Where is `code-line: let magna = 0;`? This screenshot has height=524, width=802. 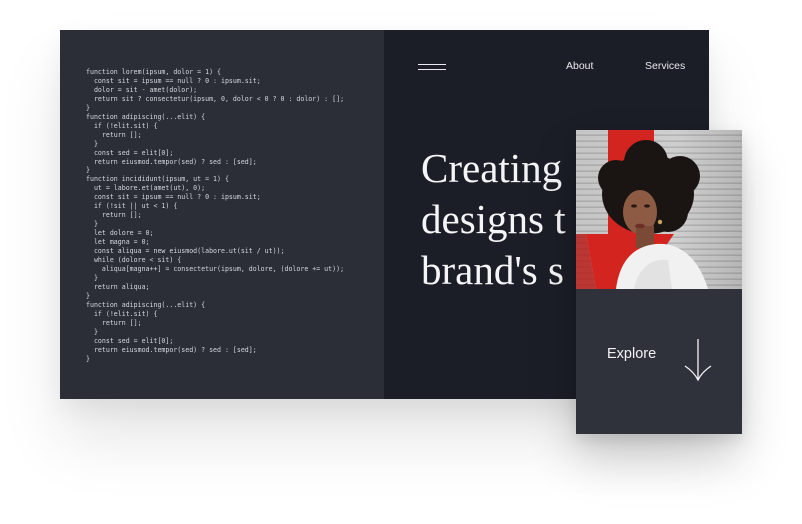
code-line: let magna = 0; is located at coordinates (118, 242).